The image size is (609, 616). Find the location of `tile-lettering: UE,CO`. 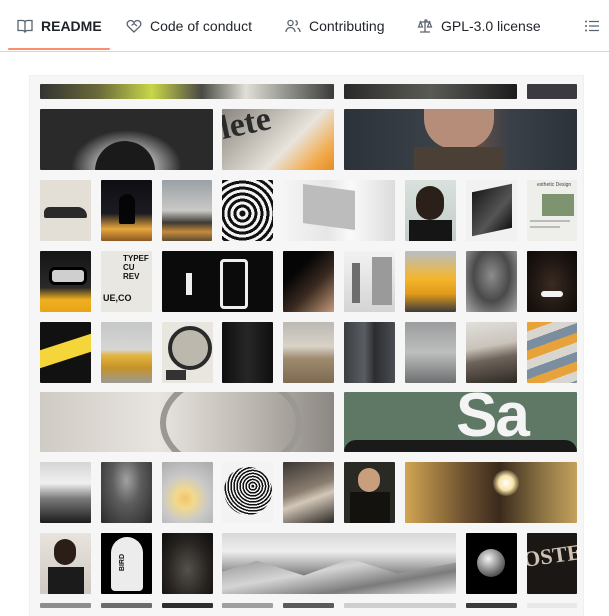

tile-lettering: UE,CO is located at coordinates (117, 298).